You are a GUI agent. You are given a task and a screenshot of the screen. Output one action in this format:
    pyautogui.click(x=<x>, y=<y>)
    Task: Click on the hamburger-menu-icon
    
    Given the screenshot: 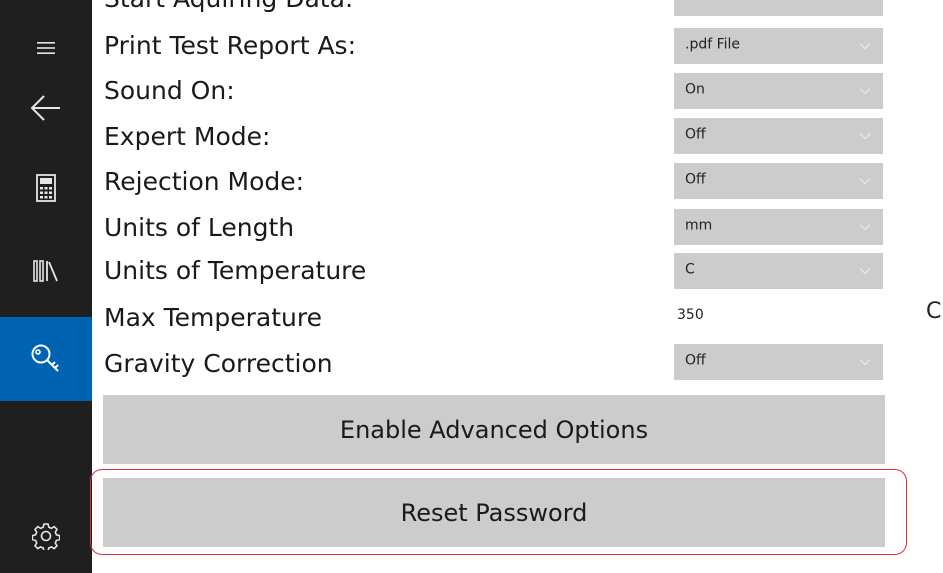 What is the action you would take?
    pyautogui.click(x=46, y=48)
    